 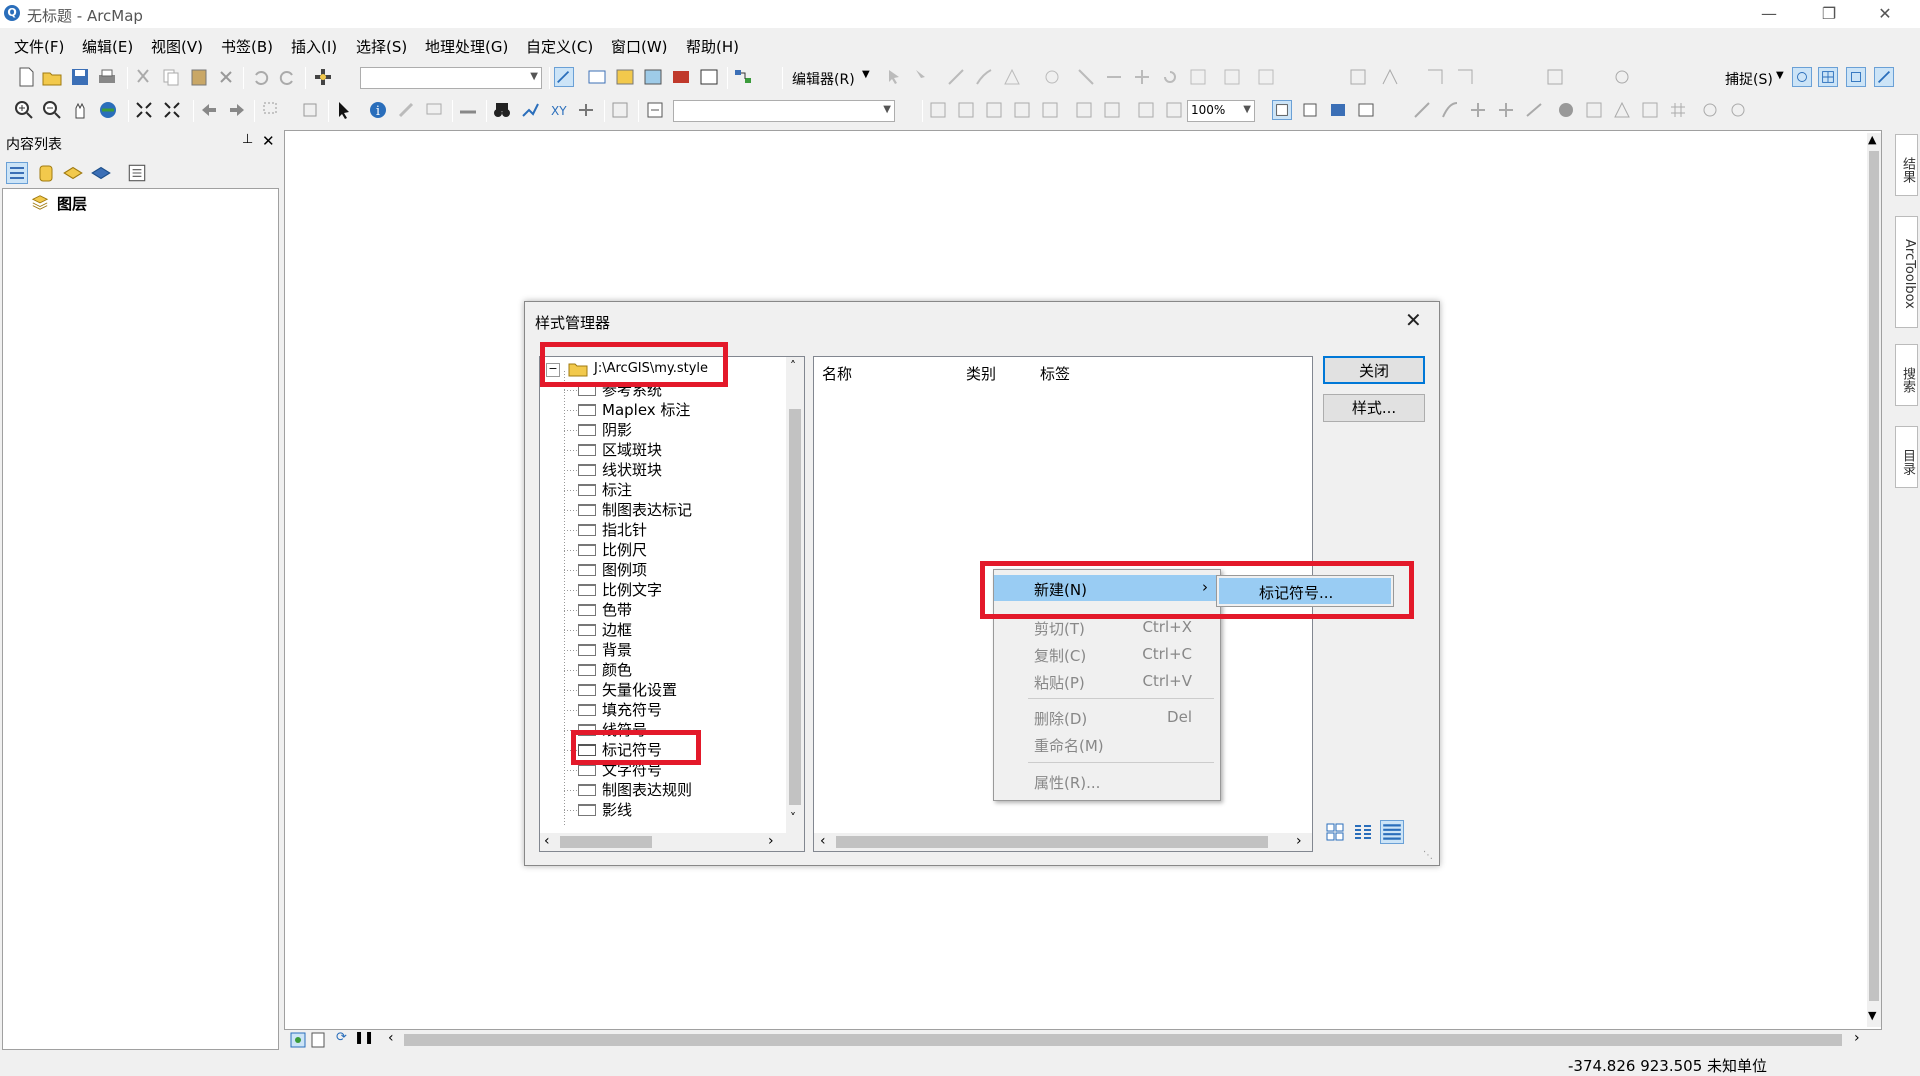 I want to click on clear-selection-icon, so click(x=310, y=110).